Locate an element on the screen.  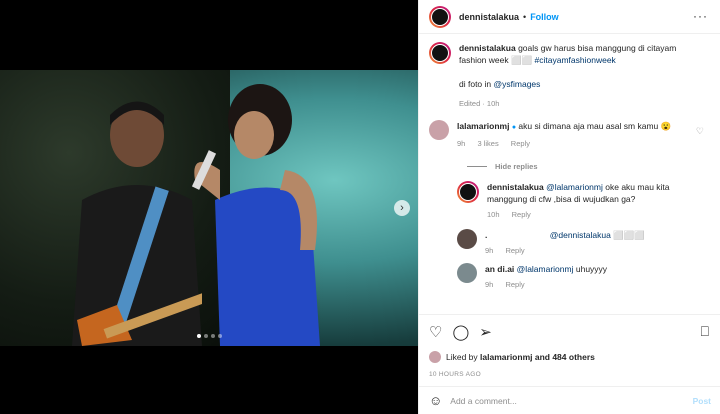
add-comment-bar: ☺ Add a comment... Post is located at coordinates (569, 400).